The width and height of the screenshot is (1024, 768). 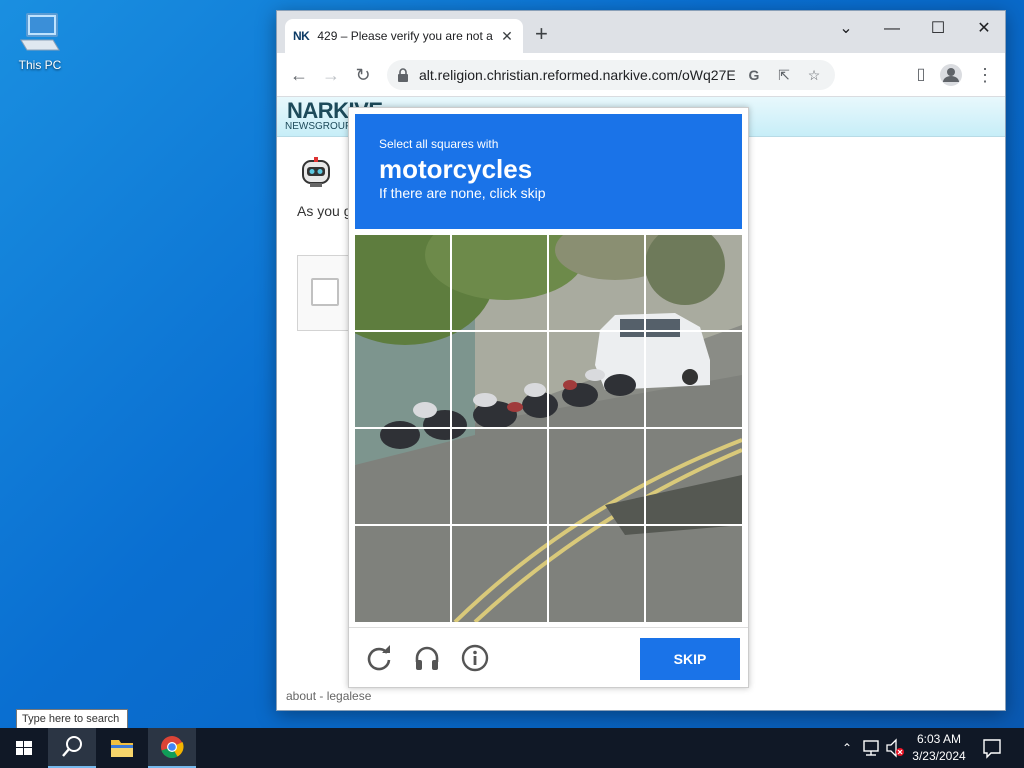 What do you see at coordinates (847, 748) in the screenshot?
I see `show-hidden-icons-chevron-icon: ⌃` at bounding box center [847, 748].